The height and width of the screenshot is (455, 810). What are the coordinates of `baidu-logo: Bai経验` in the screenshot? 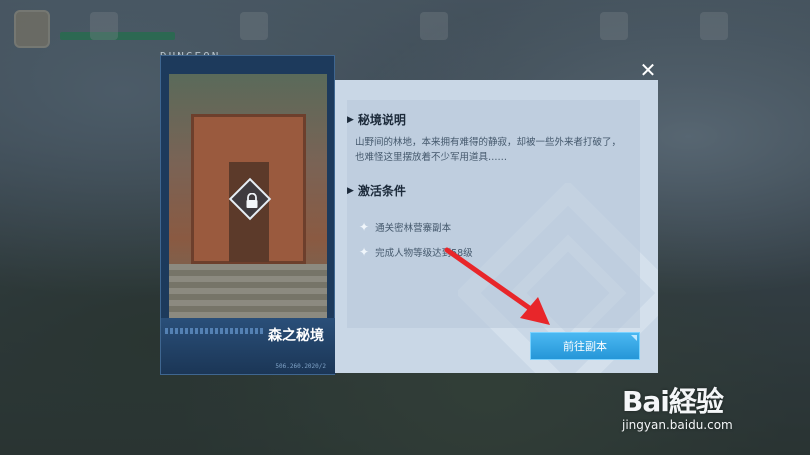 It's located at (673, 401).